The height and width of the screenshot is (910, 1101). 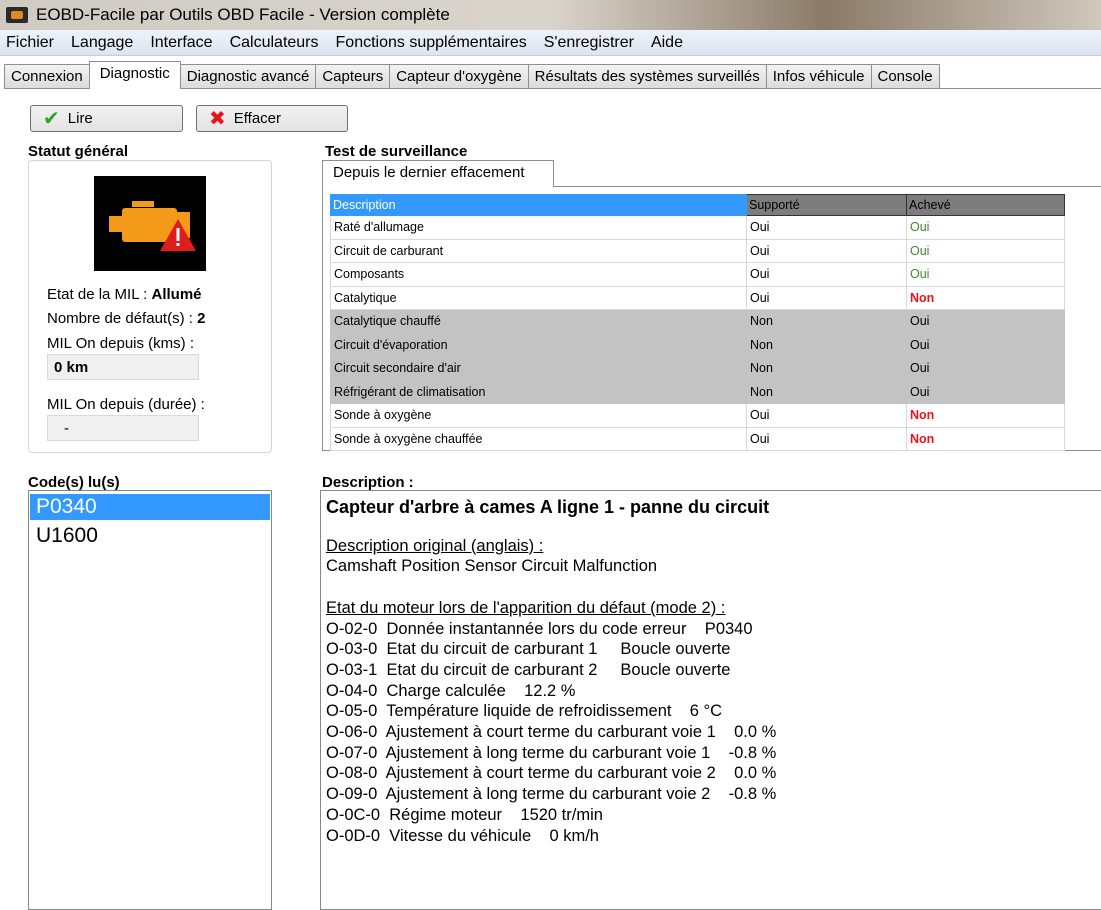 I want to click on menu-aide: Aide, so click(x=667, y=43).